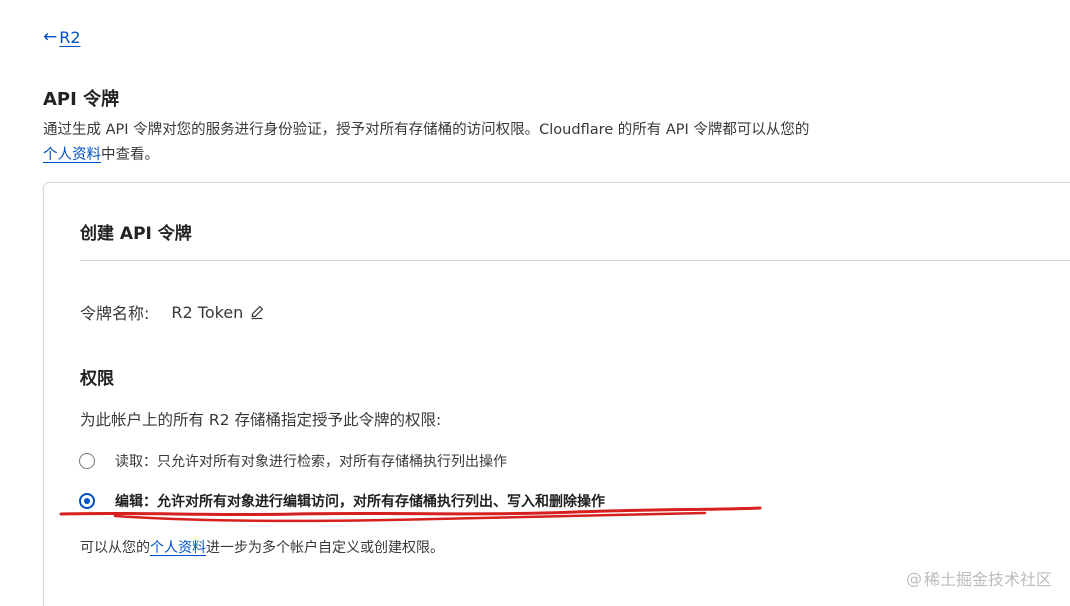  Describe the element at coordinates (360, 502) in the screenshot. I see `edit-option-label: 编辑：允许对所有对象进行编辑访问，对所有存储桶执行列出、写入和删除操作` at that location.